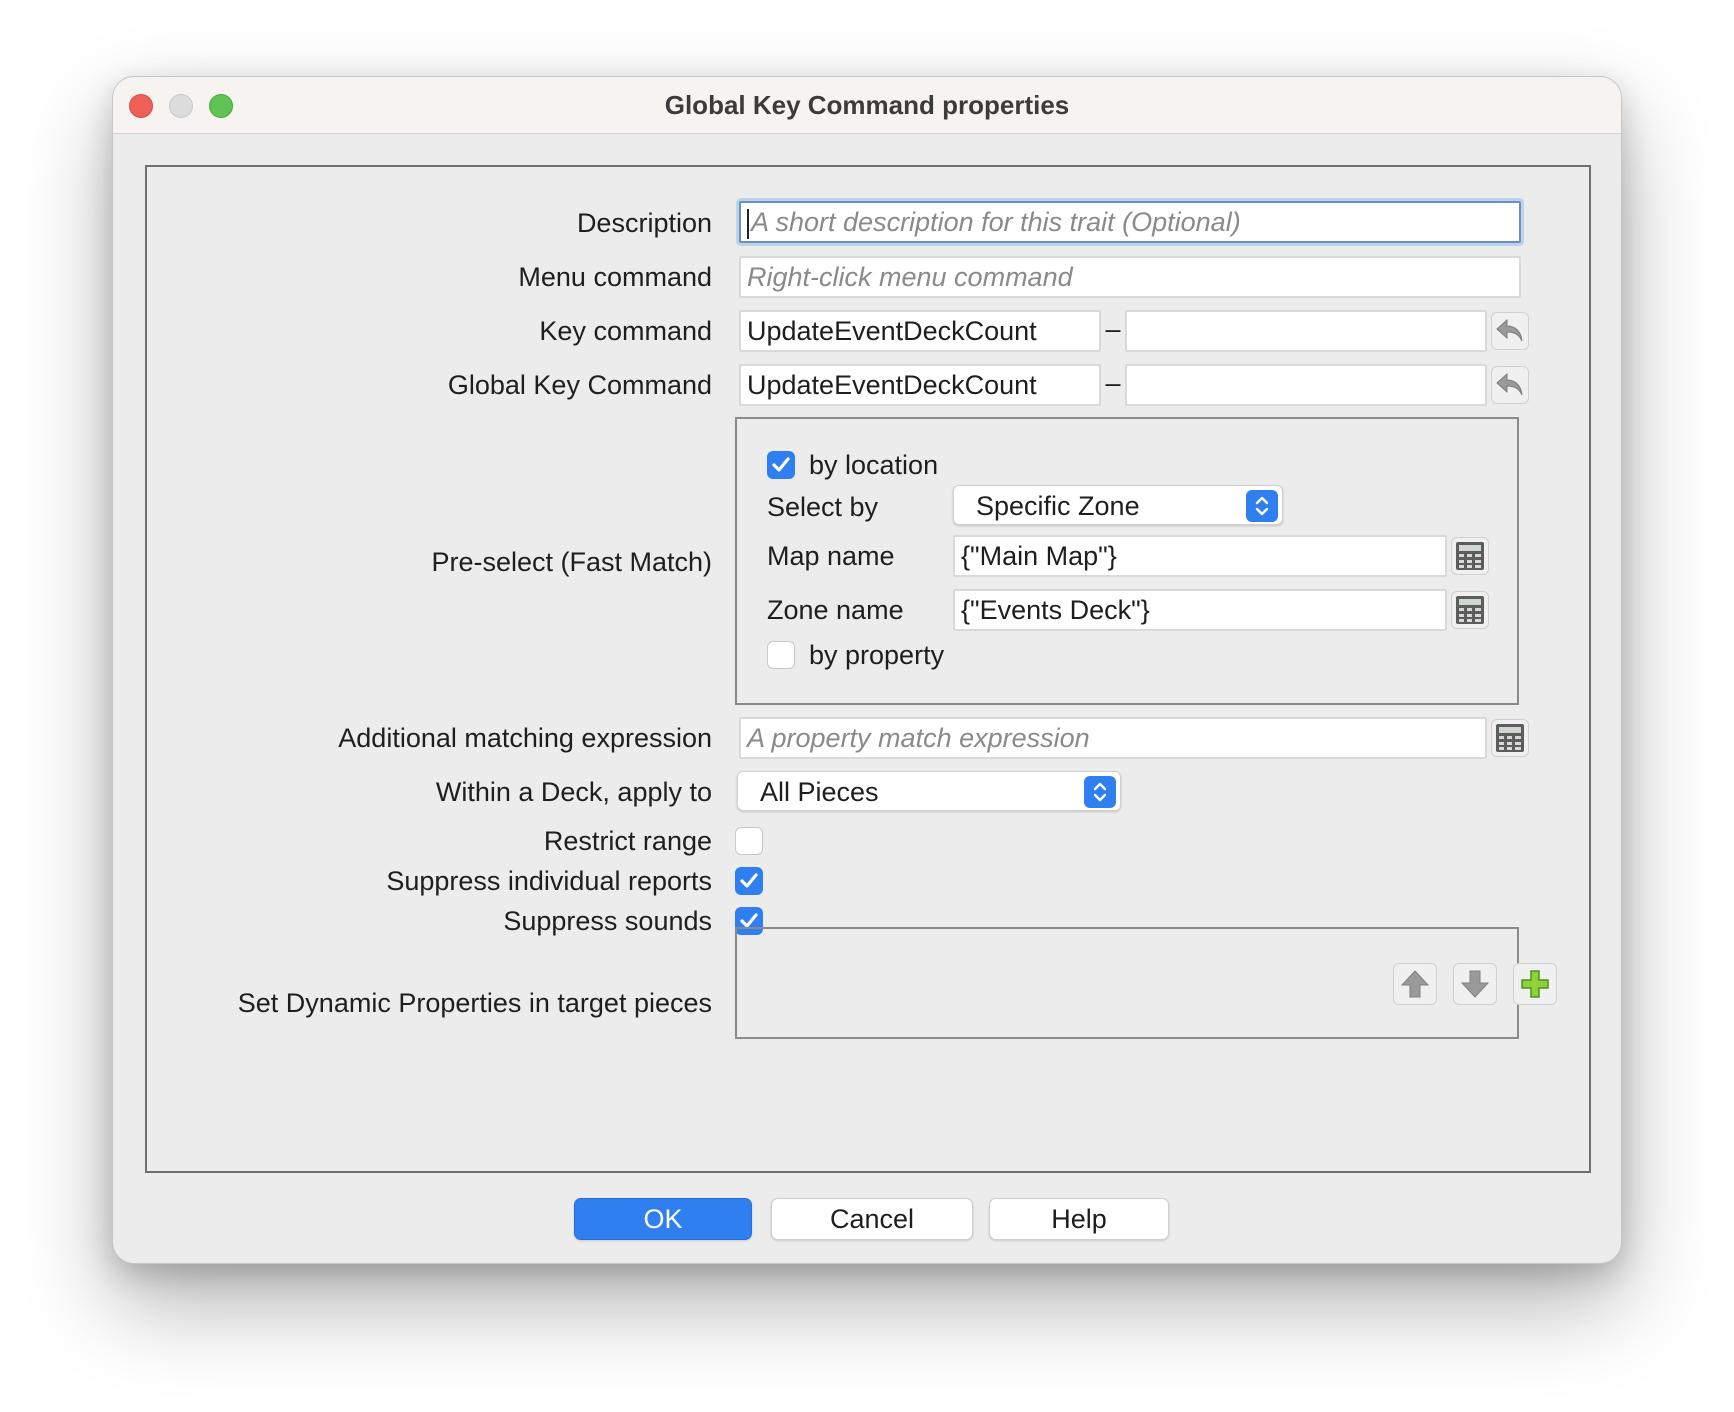  What do you see at coordinates (877, 655) in the screenshot?
I see `by-property-label: by property` at bounding box center [877, 655].